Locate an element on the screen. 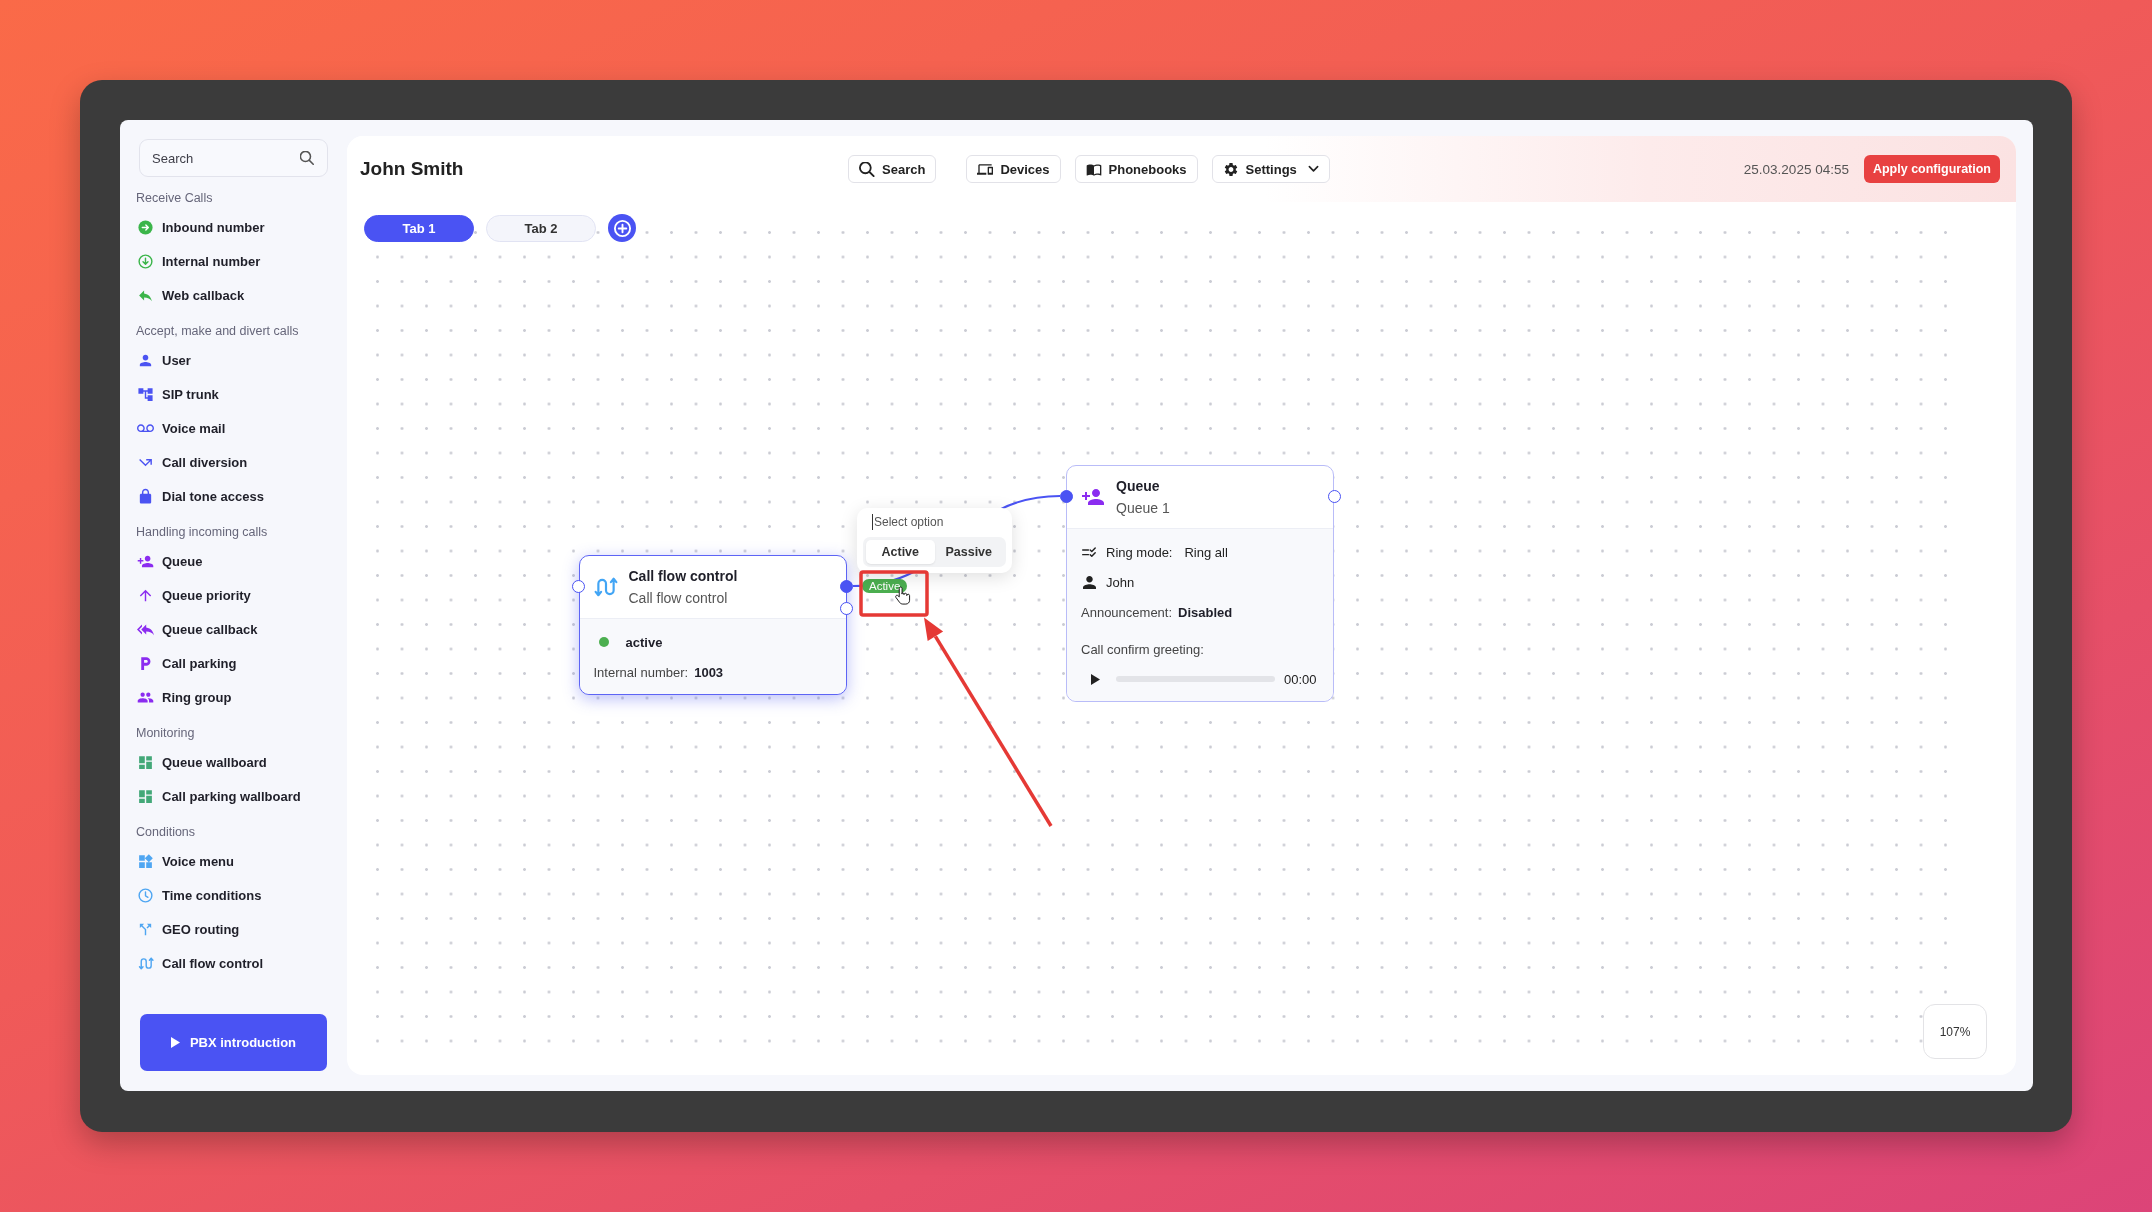 This screenshot has height=1212, width=2152. flow-node: Queue Queue 1 Ring mode: Ring all John Announcement: Disabled Call confirm greeting: 00:00 is located at coordinates (1200, 583).